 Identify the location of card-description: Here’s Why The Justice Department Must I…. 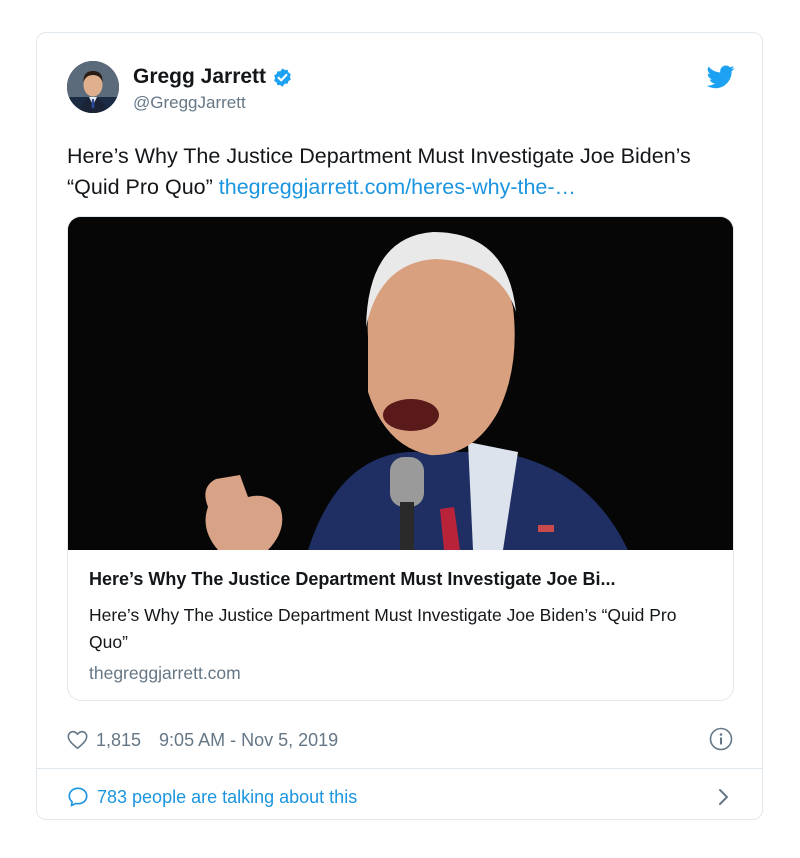
(383, 628).